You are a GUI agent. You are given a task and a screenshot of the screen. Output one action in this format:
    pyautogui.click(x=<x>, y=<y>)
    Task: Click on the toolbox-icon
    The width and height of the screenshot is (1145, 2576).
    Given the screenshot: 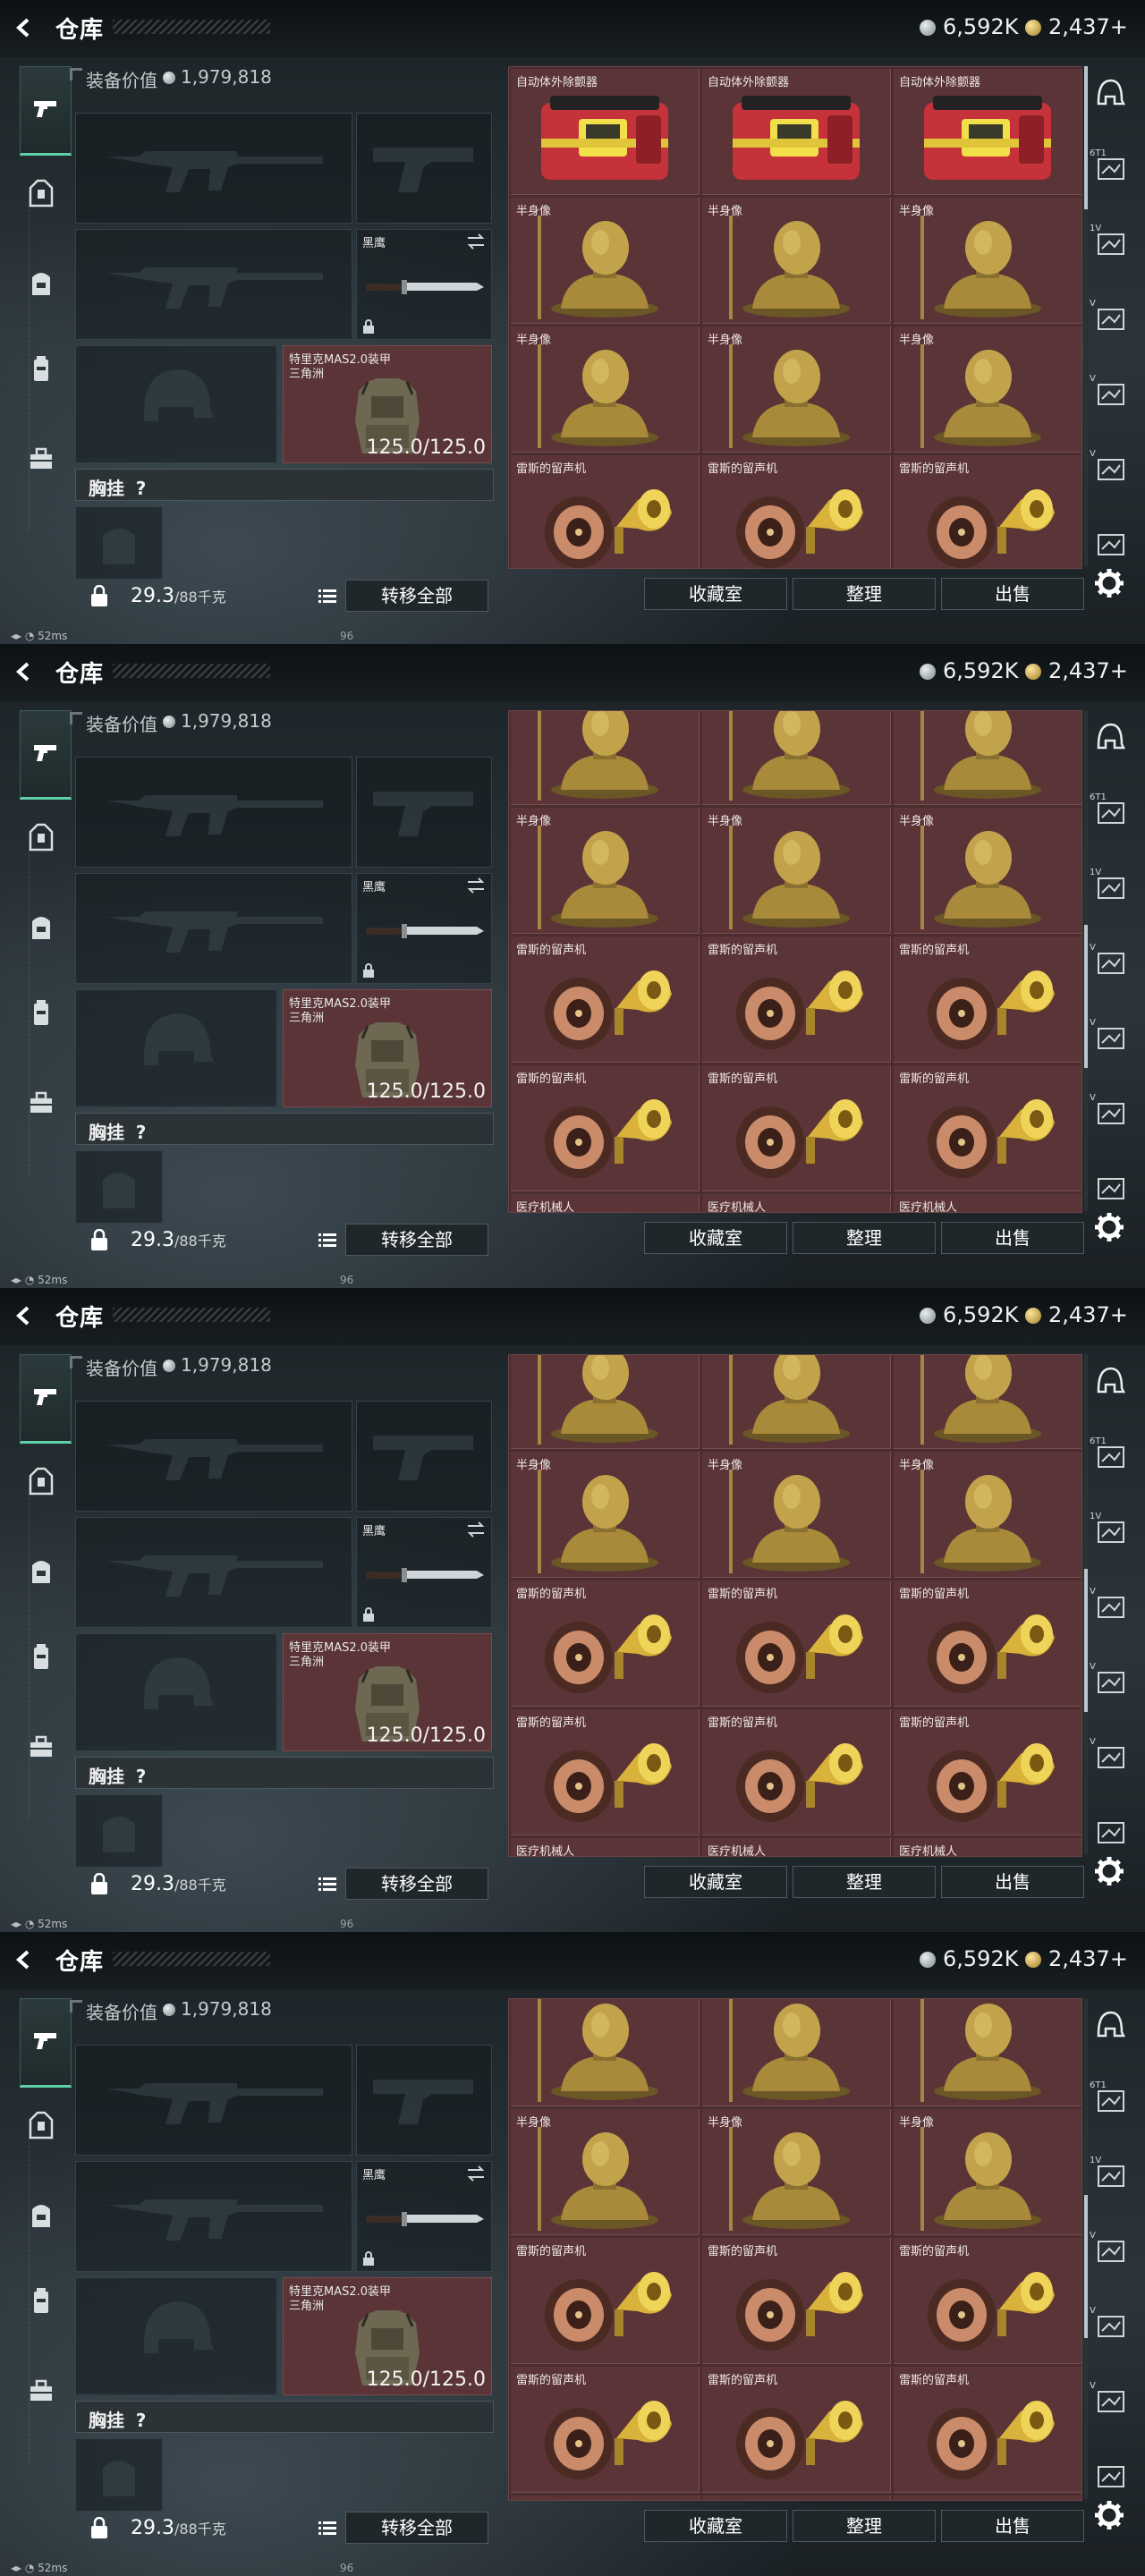 What is the action you would take?
    pyautogui.click(x=41, y=459)
    